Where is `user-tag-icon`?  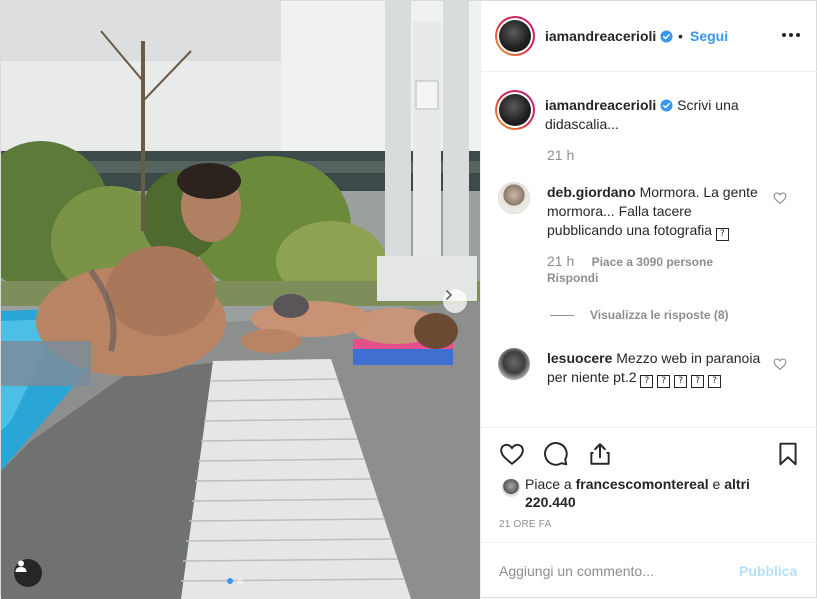
user-tag-icon is located at coordinates (21, 566).